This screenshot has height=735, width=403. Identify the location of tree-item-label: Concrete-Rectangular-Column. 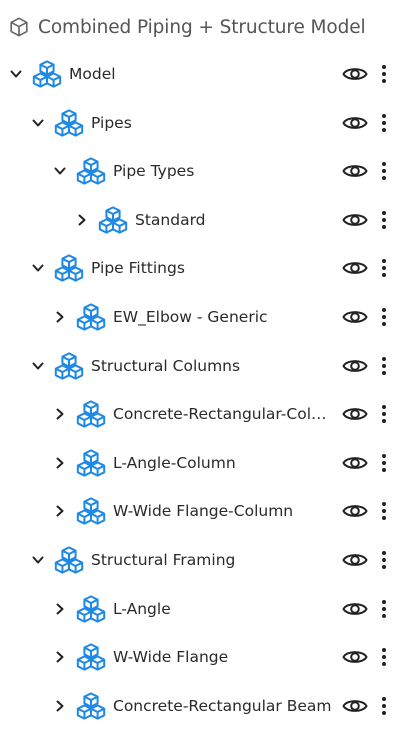
(224, 414).